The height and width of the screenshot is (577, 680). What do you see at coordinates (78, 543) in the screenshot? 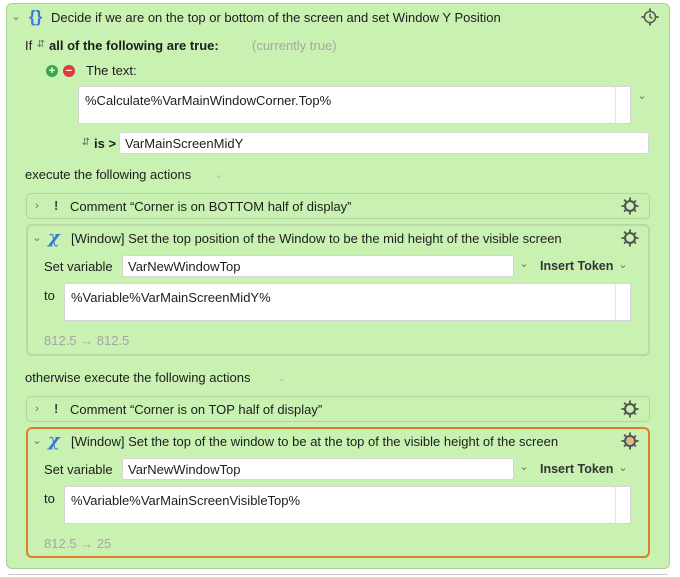
I see `result-preview: 812.5 → 25` at bounding box center [78, 543].